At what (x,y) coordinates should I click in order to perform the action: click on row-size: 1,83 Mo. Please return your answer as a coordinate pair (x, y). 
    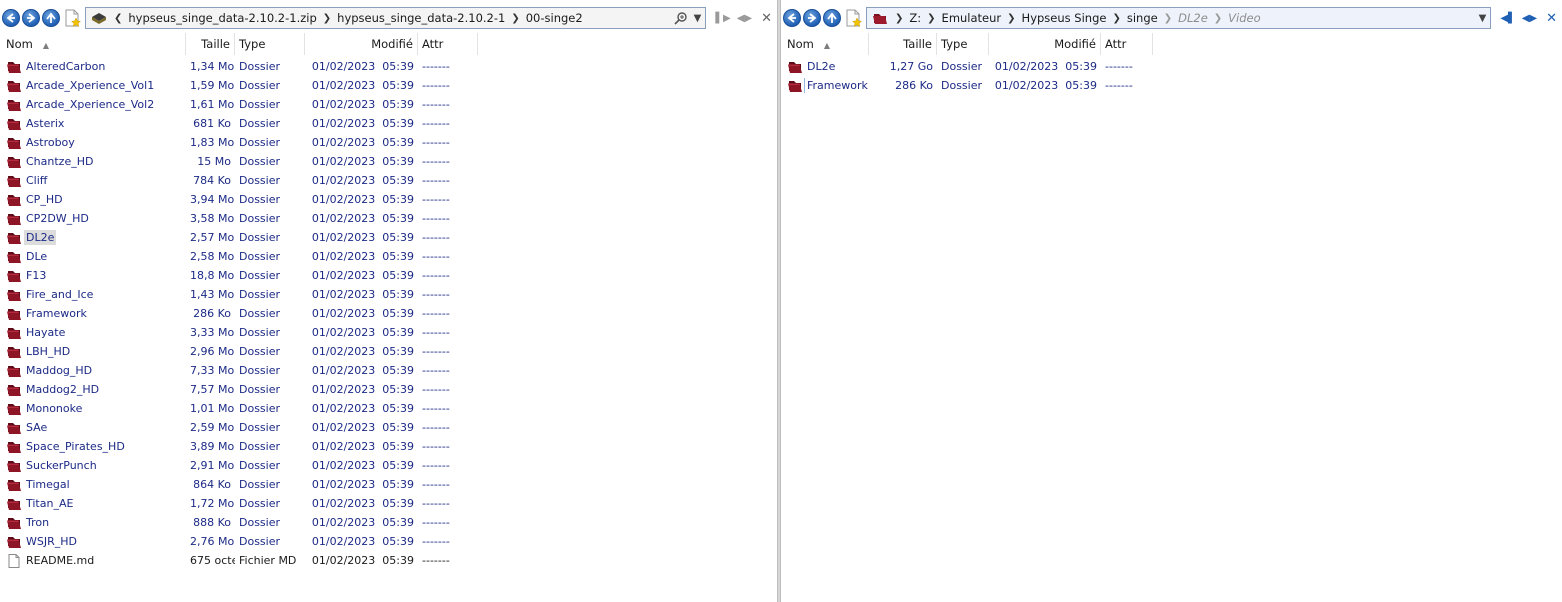
    Looking at the image, I should click on (212, 142).